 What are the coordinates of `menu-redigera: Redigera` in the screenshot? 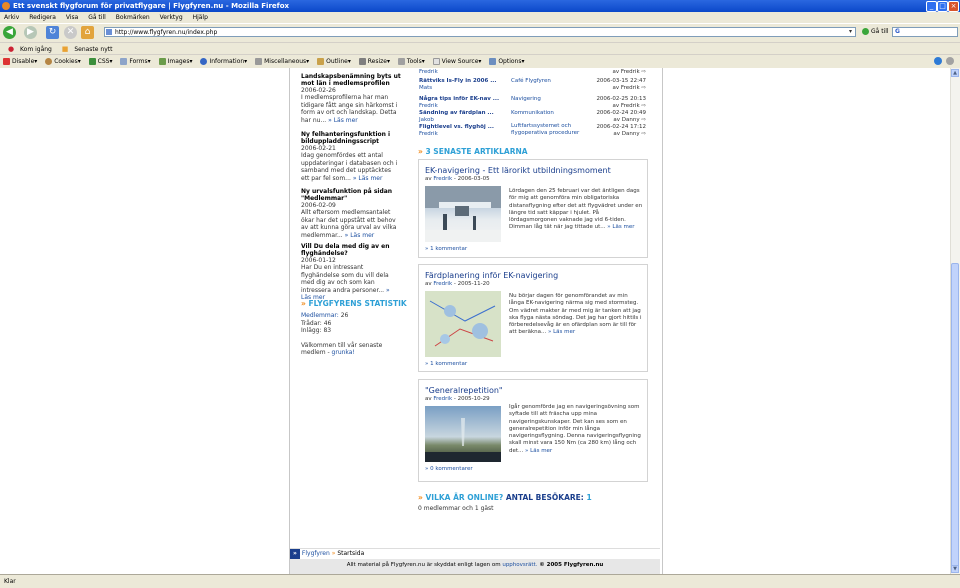 It's located at (42, 17).